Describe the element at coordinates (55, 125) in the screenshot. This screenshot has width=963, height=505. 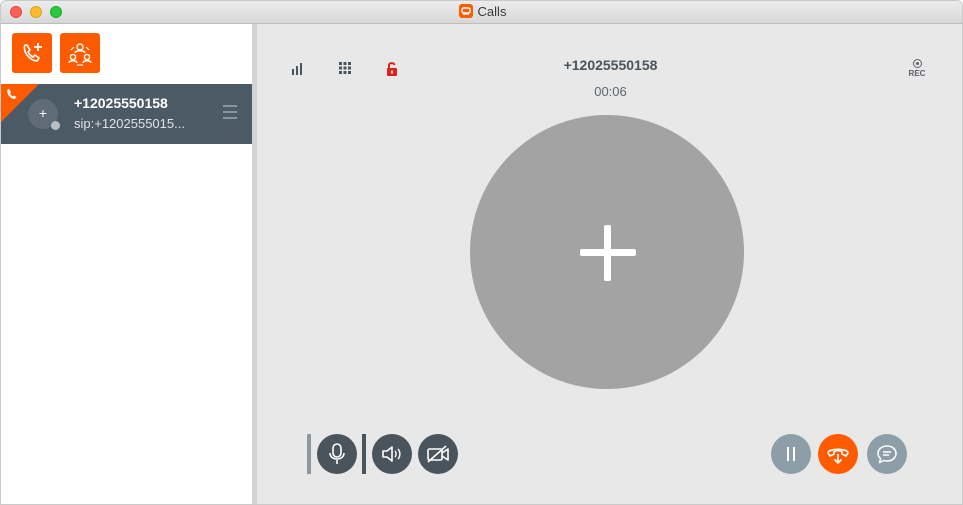
I see `status-indicator` at that location.